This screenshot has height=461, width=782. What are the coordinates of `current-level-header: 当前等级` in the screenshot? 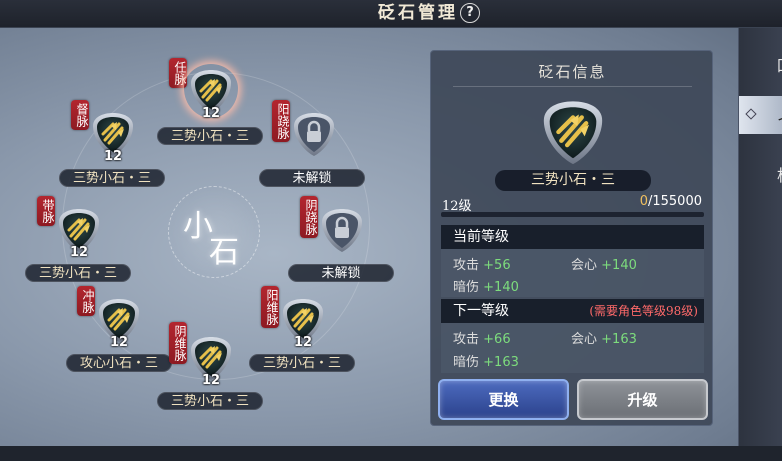 It's located at (572, 237).